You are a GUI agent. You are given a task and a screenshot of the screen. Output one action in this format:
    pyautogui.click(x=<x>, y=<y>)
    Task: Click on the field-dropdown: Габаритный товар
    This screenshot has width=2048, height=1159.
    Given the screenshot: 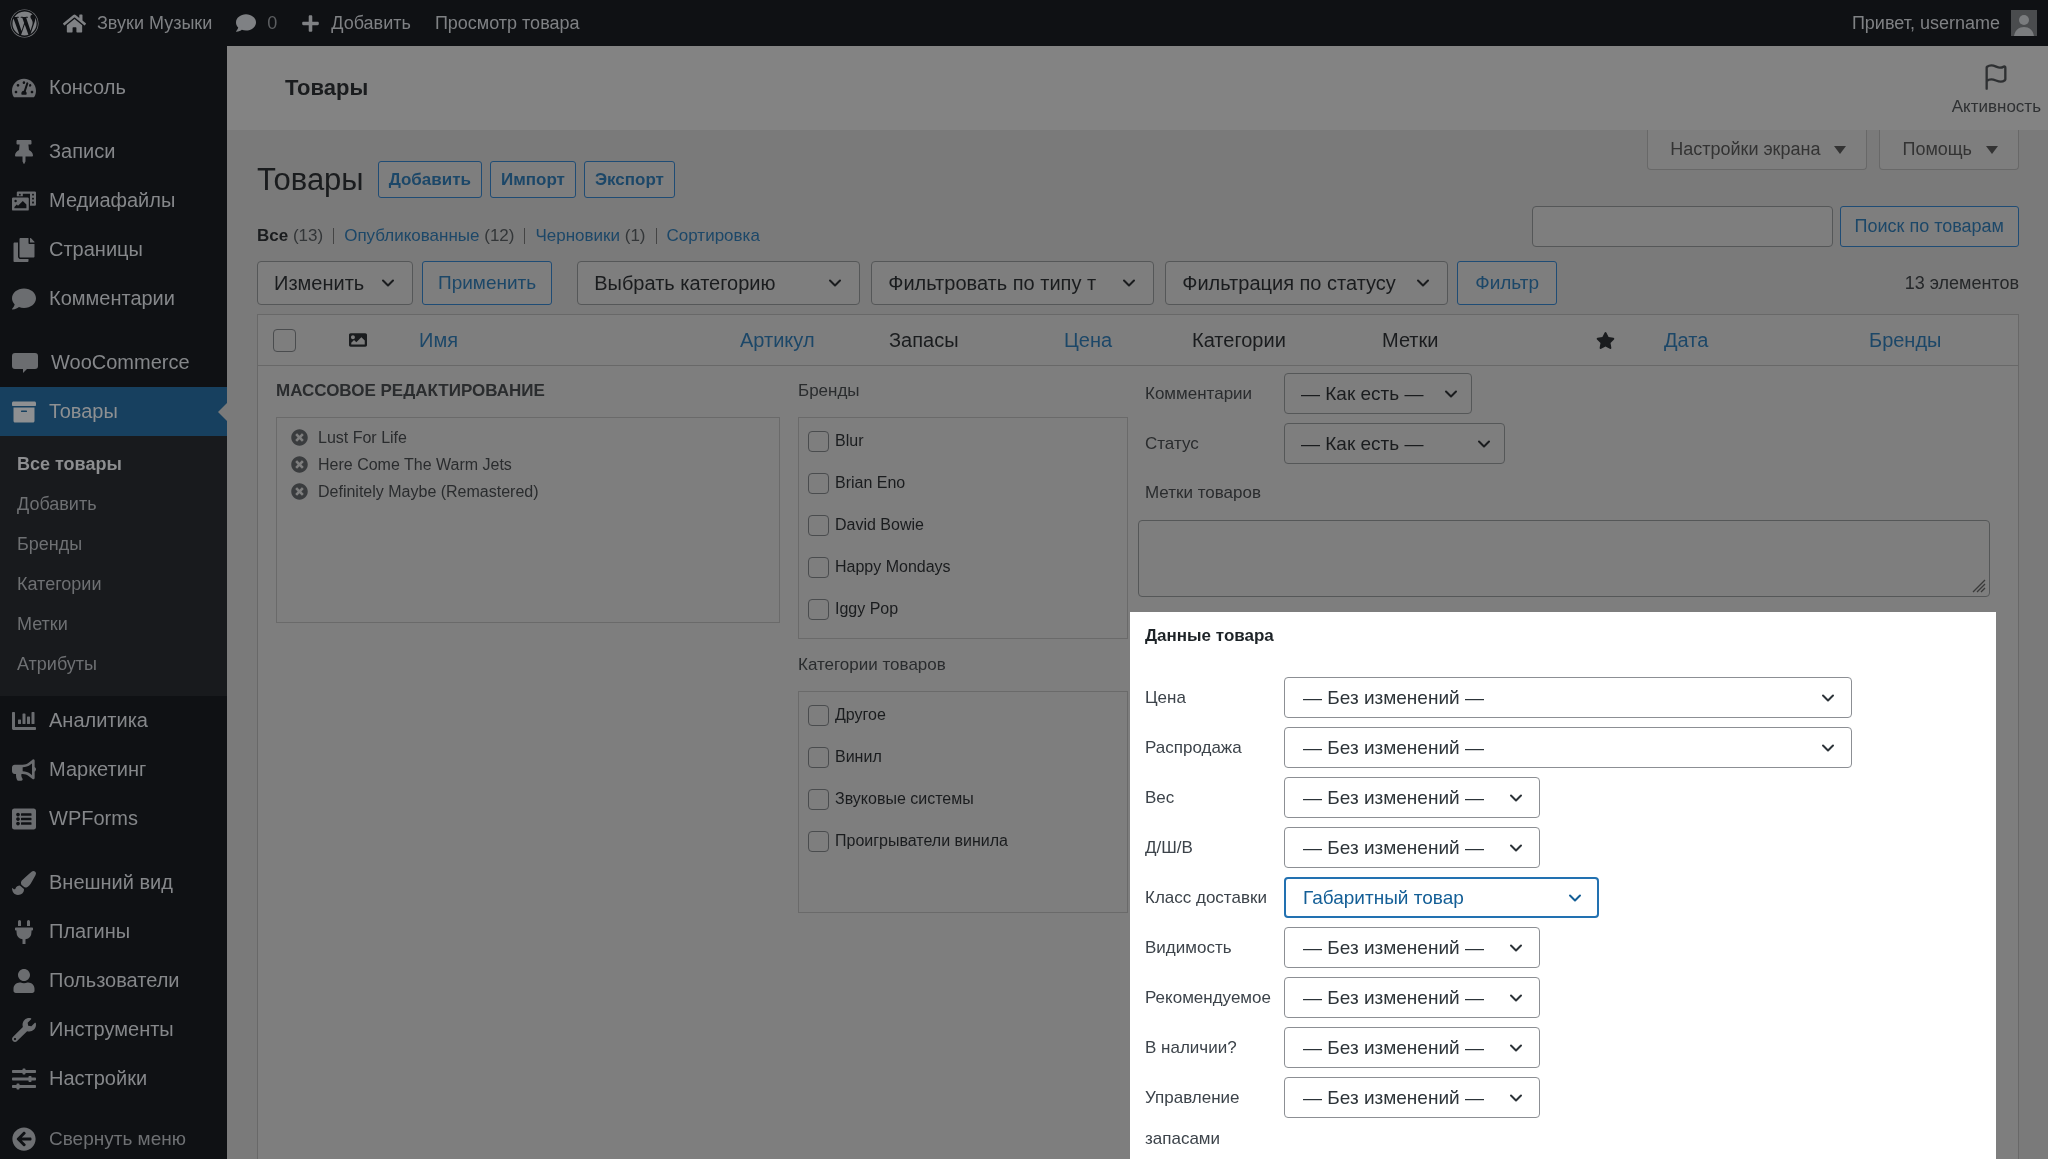 What is the action you would take?
    pyautogui.click(x=1441, y=897)
    